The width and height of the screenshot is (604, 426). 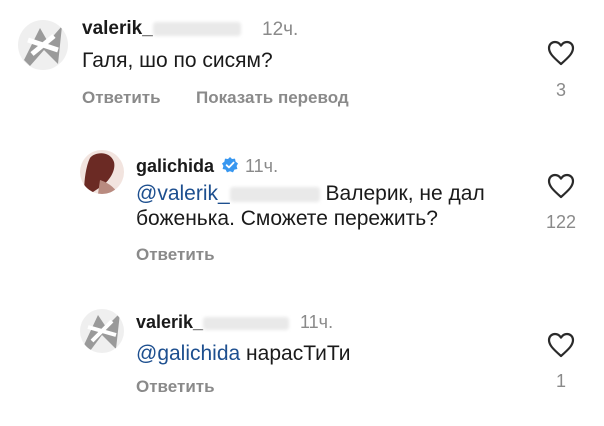 I want to click on show-translation-button: Показать перевод, so click(x=272, y=98).